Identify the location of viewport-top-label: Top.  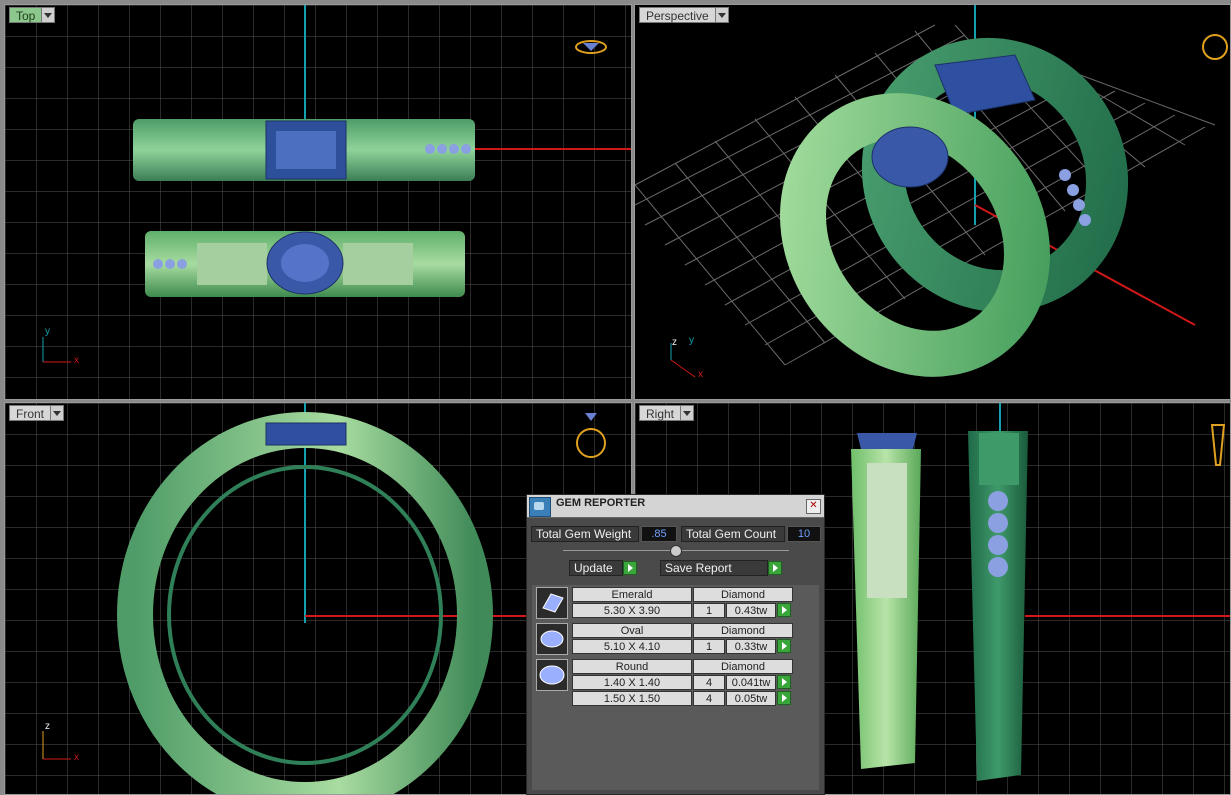
(32, 15).